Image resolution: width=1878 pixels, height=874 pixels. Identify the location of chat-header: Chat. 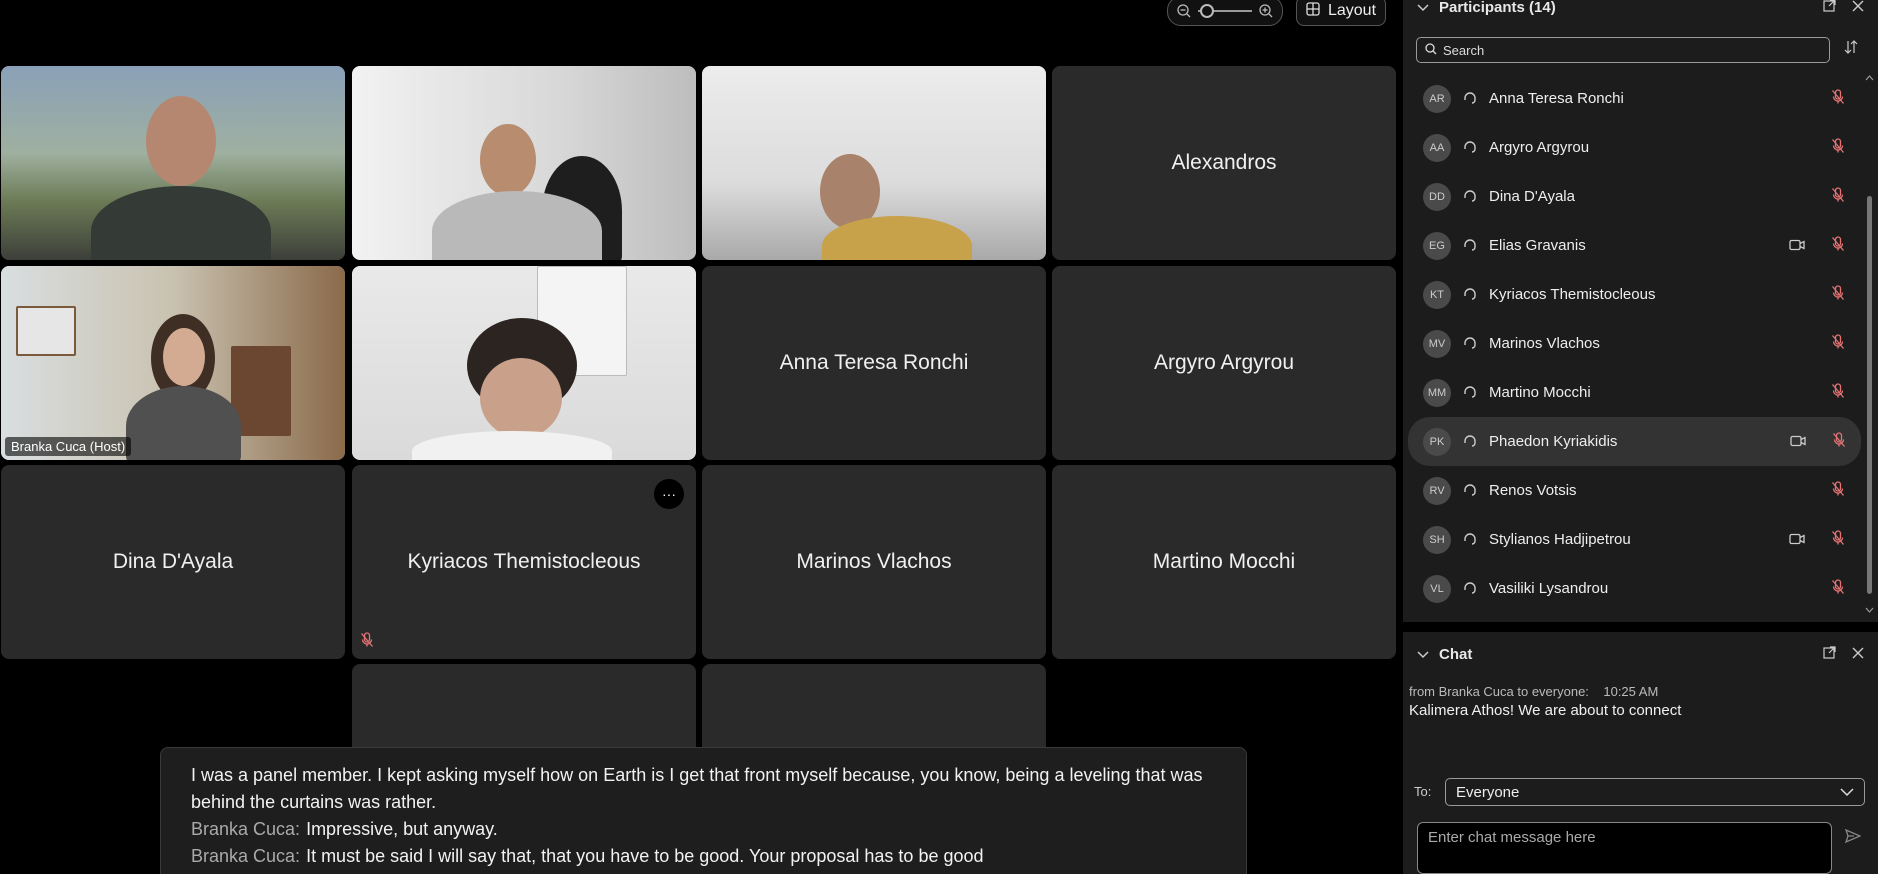
(1640, 654).